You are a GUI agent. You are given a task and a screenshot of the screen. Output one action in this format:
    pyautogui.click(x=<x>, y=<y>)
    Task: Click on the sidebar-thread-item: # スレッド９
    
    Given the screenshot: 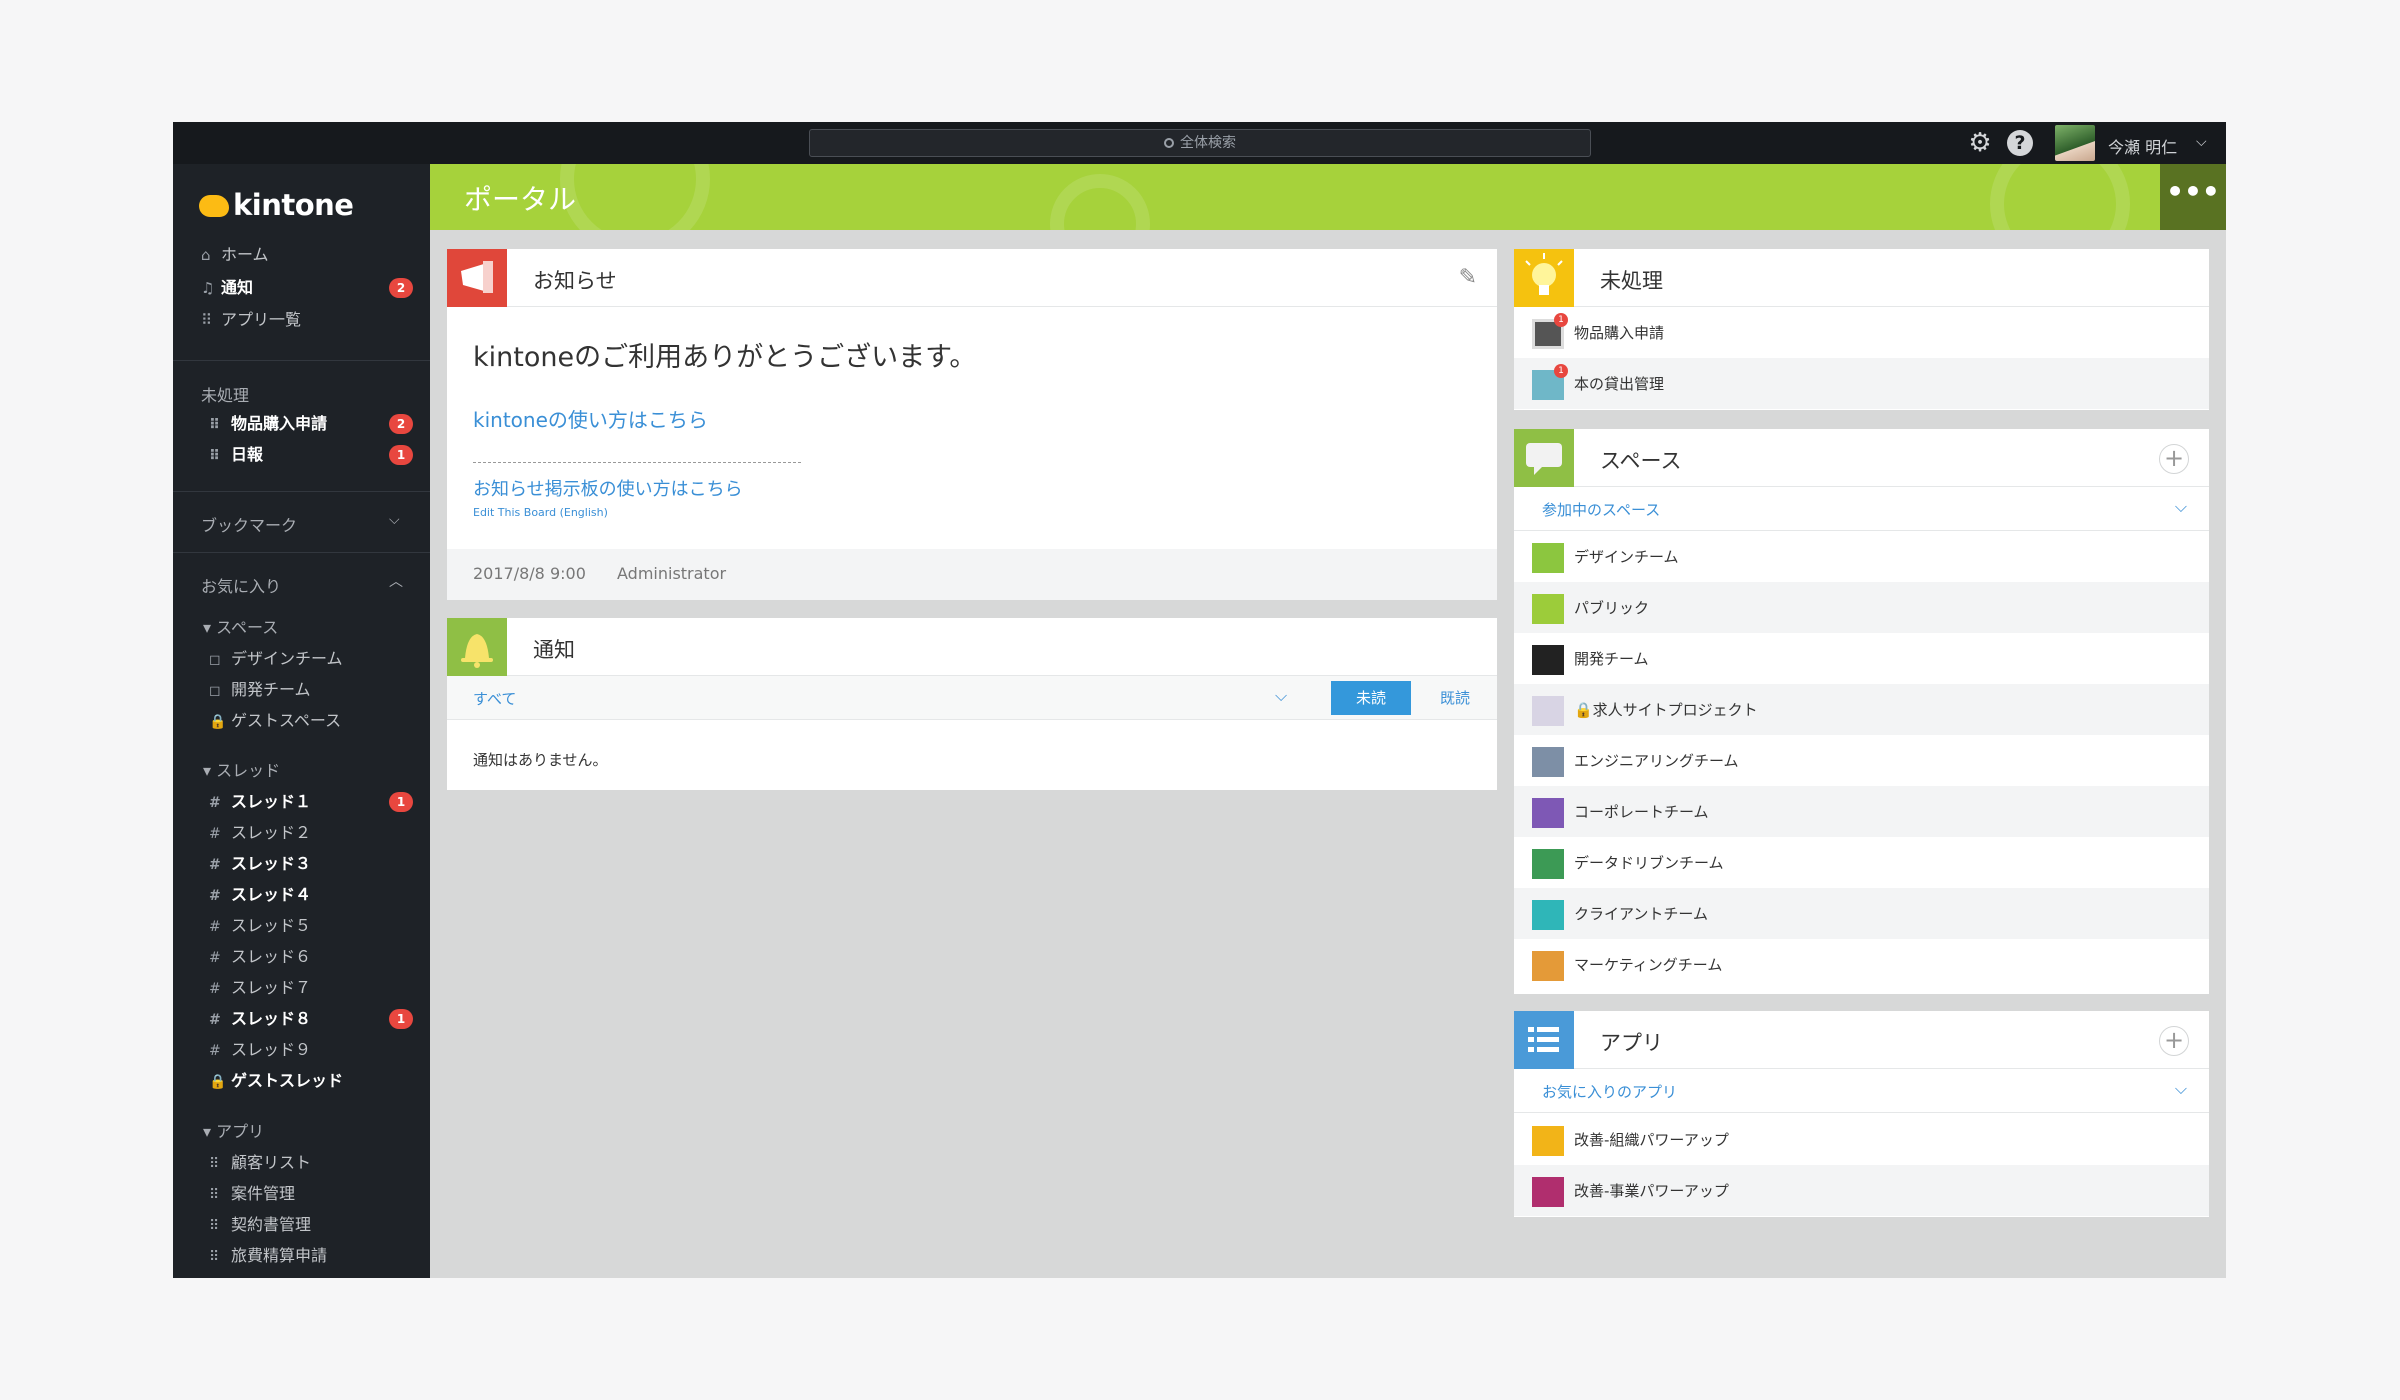 What is the action you would take?
    pyautogui.click(x=260, y=1050)
    